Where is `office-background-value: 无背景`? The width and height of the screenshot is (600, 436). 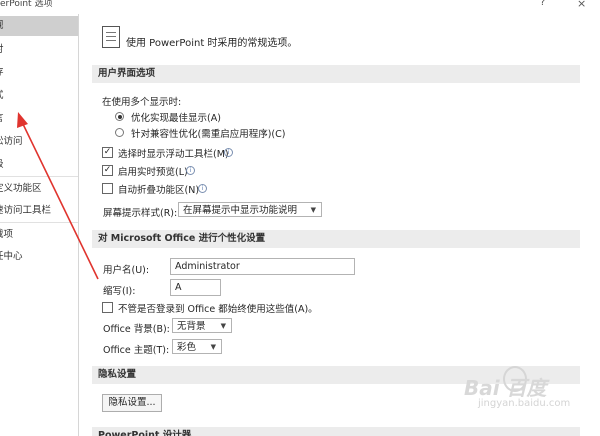 office-background-value: 无背景 is located at coordinates (191, 326).